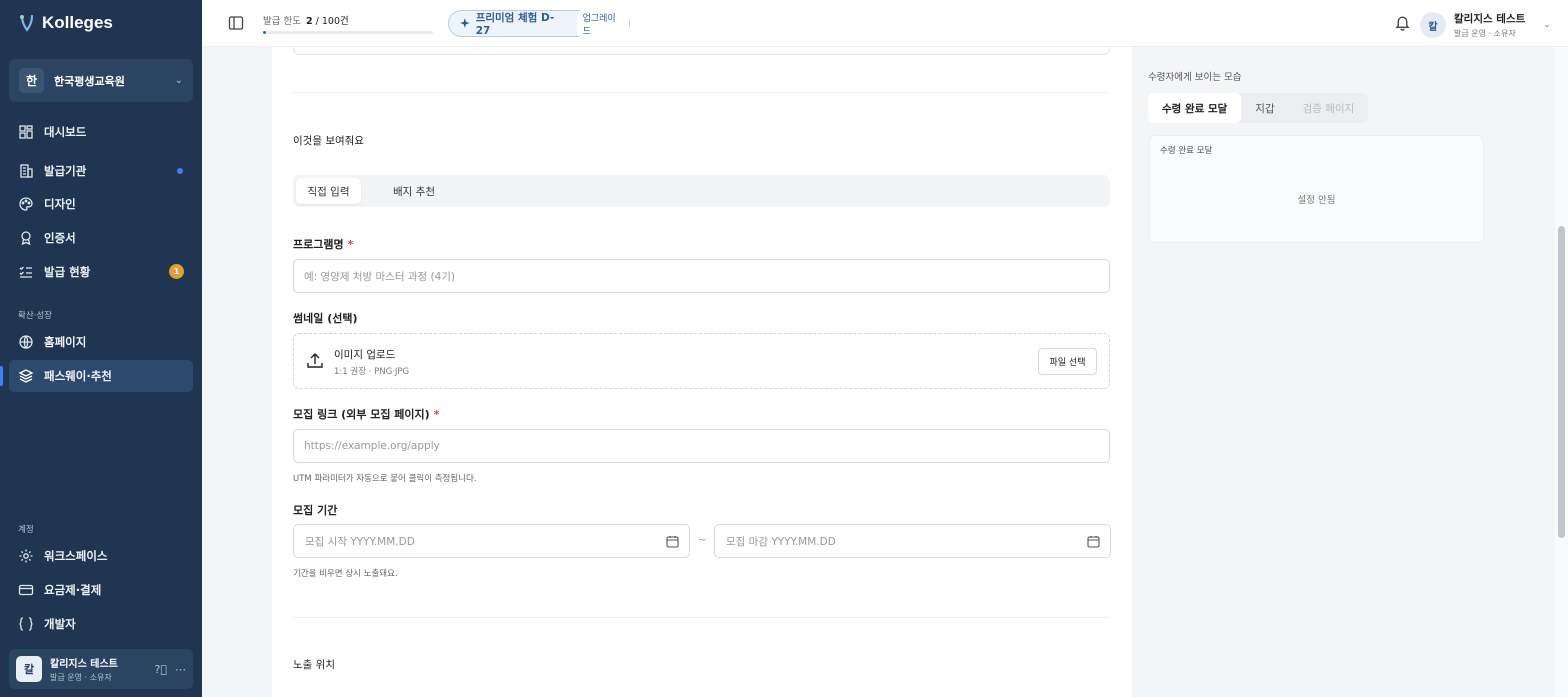 This screenshot has height=697, width=1568. What do you see at coordinates (345, 574) in the screenshot?
I see `period-help-text: 기간을 비우면 상시 노출돼요.` at bounding box center [345, 574].